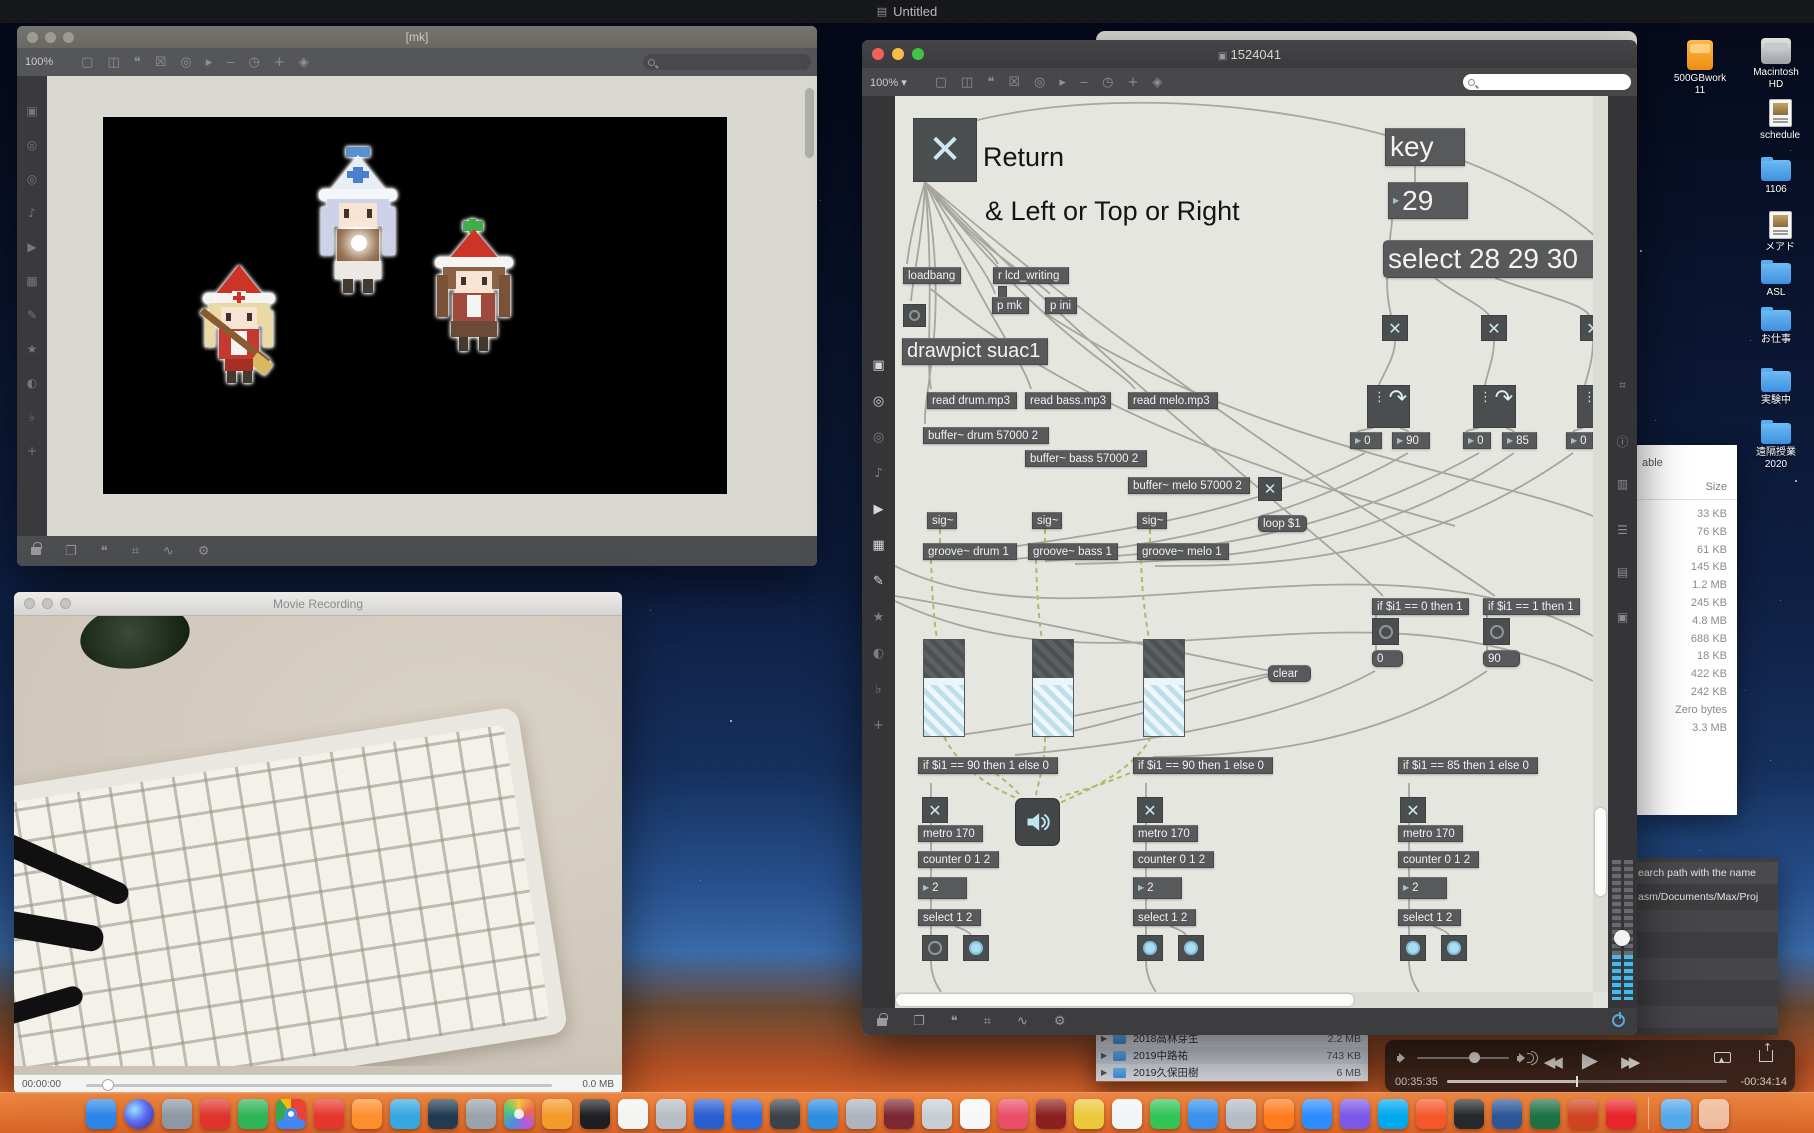 The height and width of the screenshot is (1133, 1814). Describe the element at coordinates (366, 1114) in the screenshot. I see `dock-icon-firefox` at that location.